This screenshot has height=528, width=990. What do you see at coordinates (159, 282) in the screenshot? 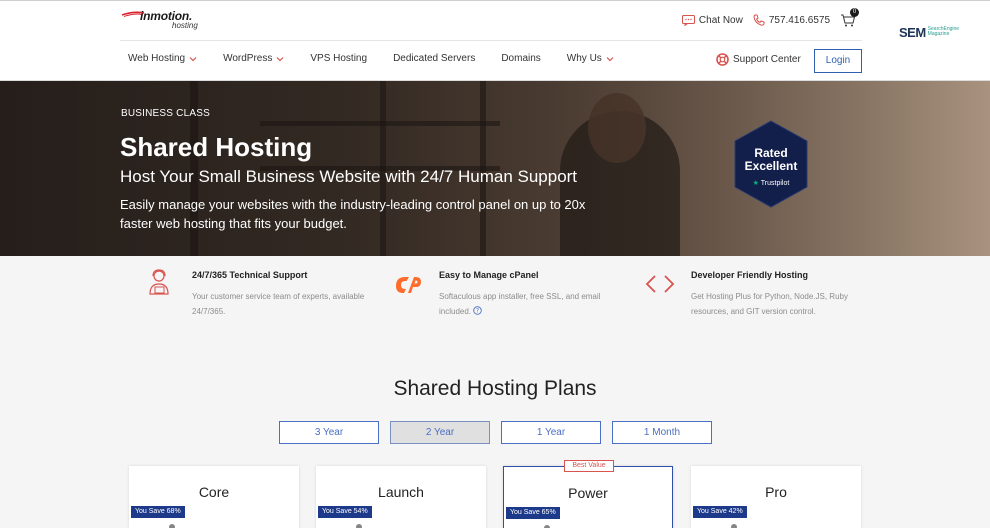
I see `support-agent-icon` at bounding box center [159, 282].